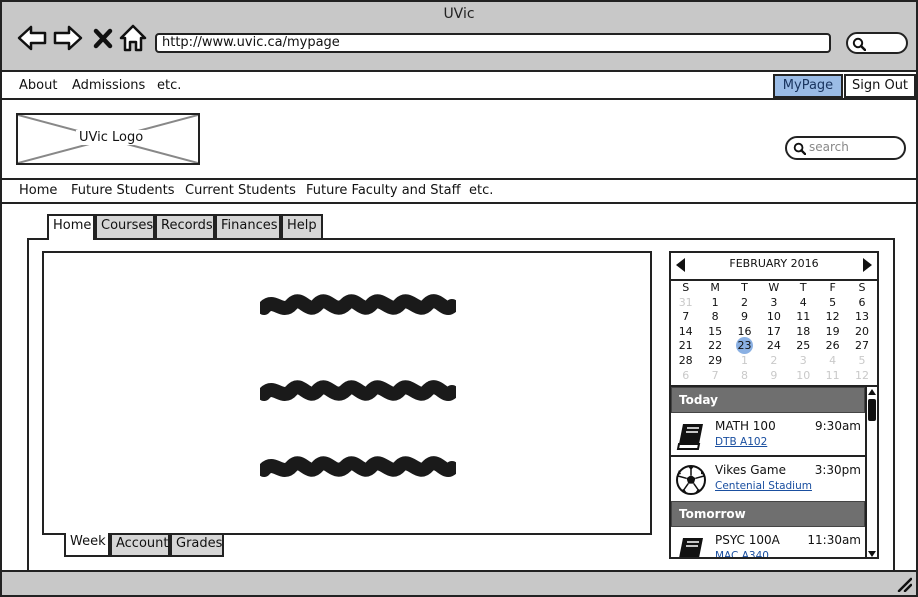  I want to click on scroll-up-icon, so click(872, 392).